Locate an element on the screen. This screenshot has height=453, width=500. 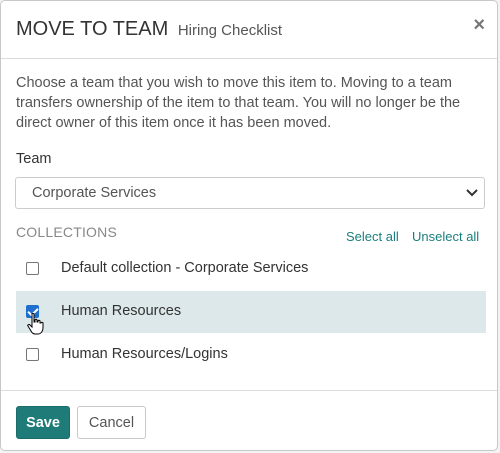
cancel-button: Cancel is located at coordinates (111, 422).